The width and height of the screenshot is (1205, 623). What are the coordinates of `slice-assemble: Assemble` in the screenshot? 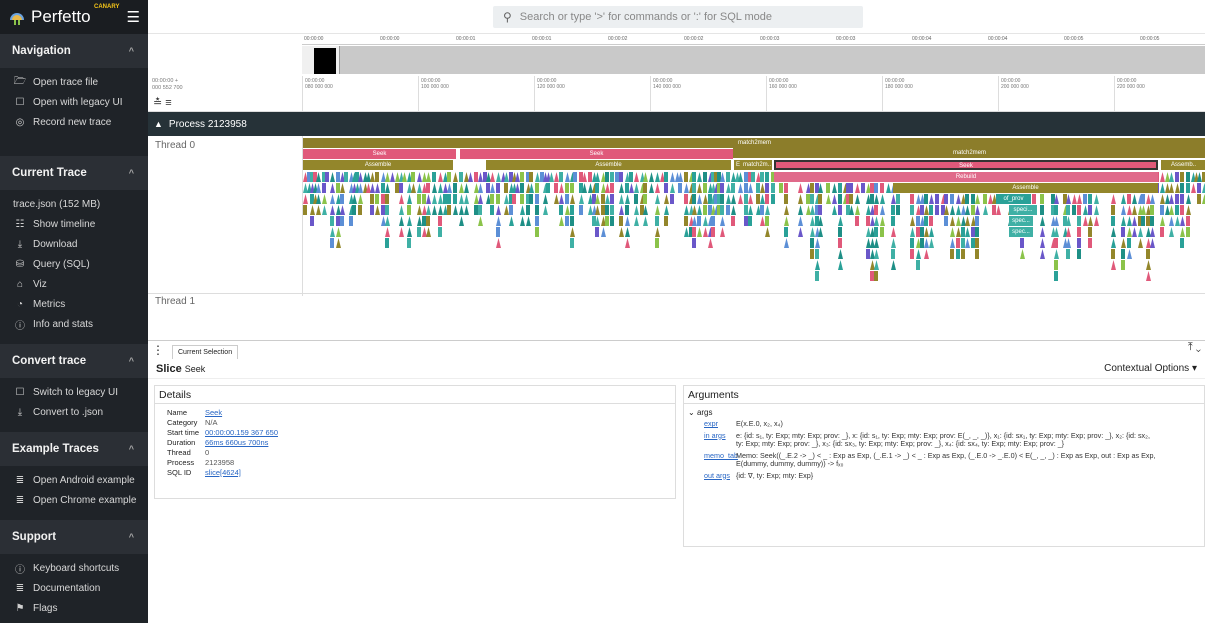 It's located at (378, 165).